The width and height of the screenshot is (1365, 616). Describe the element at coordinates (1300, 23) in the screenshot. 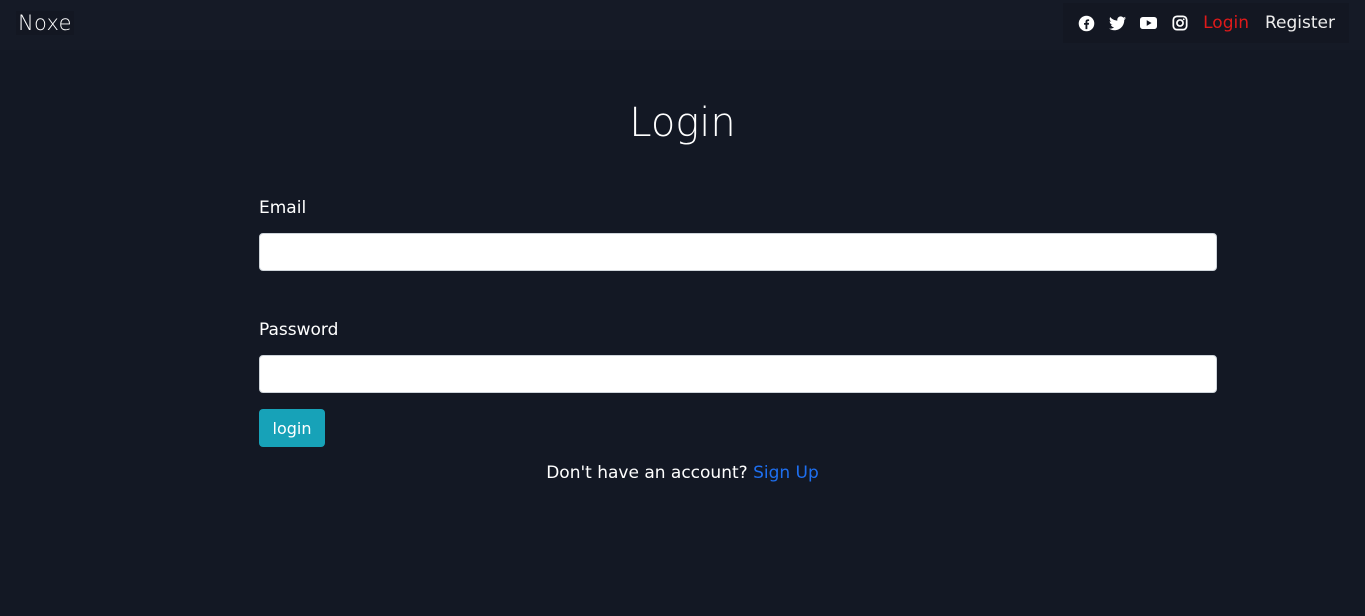

I see `nav-register-link: Register` at that location.